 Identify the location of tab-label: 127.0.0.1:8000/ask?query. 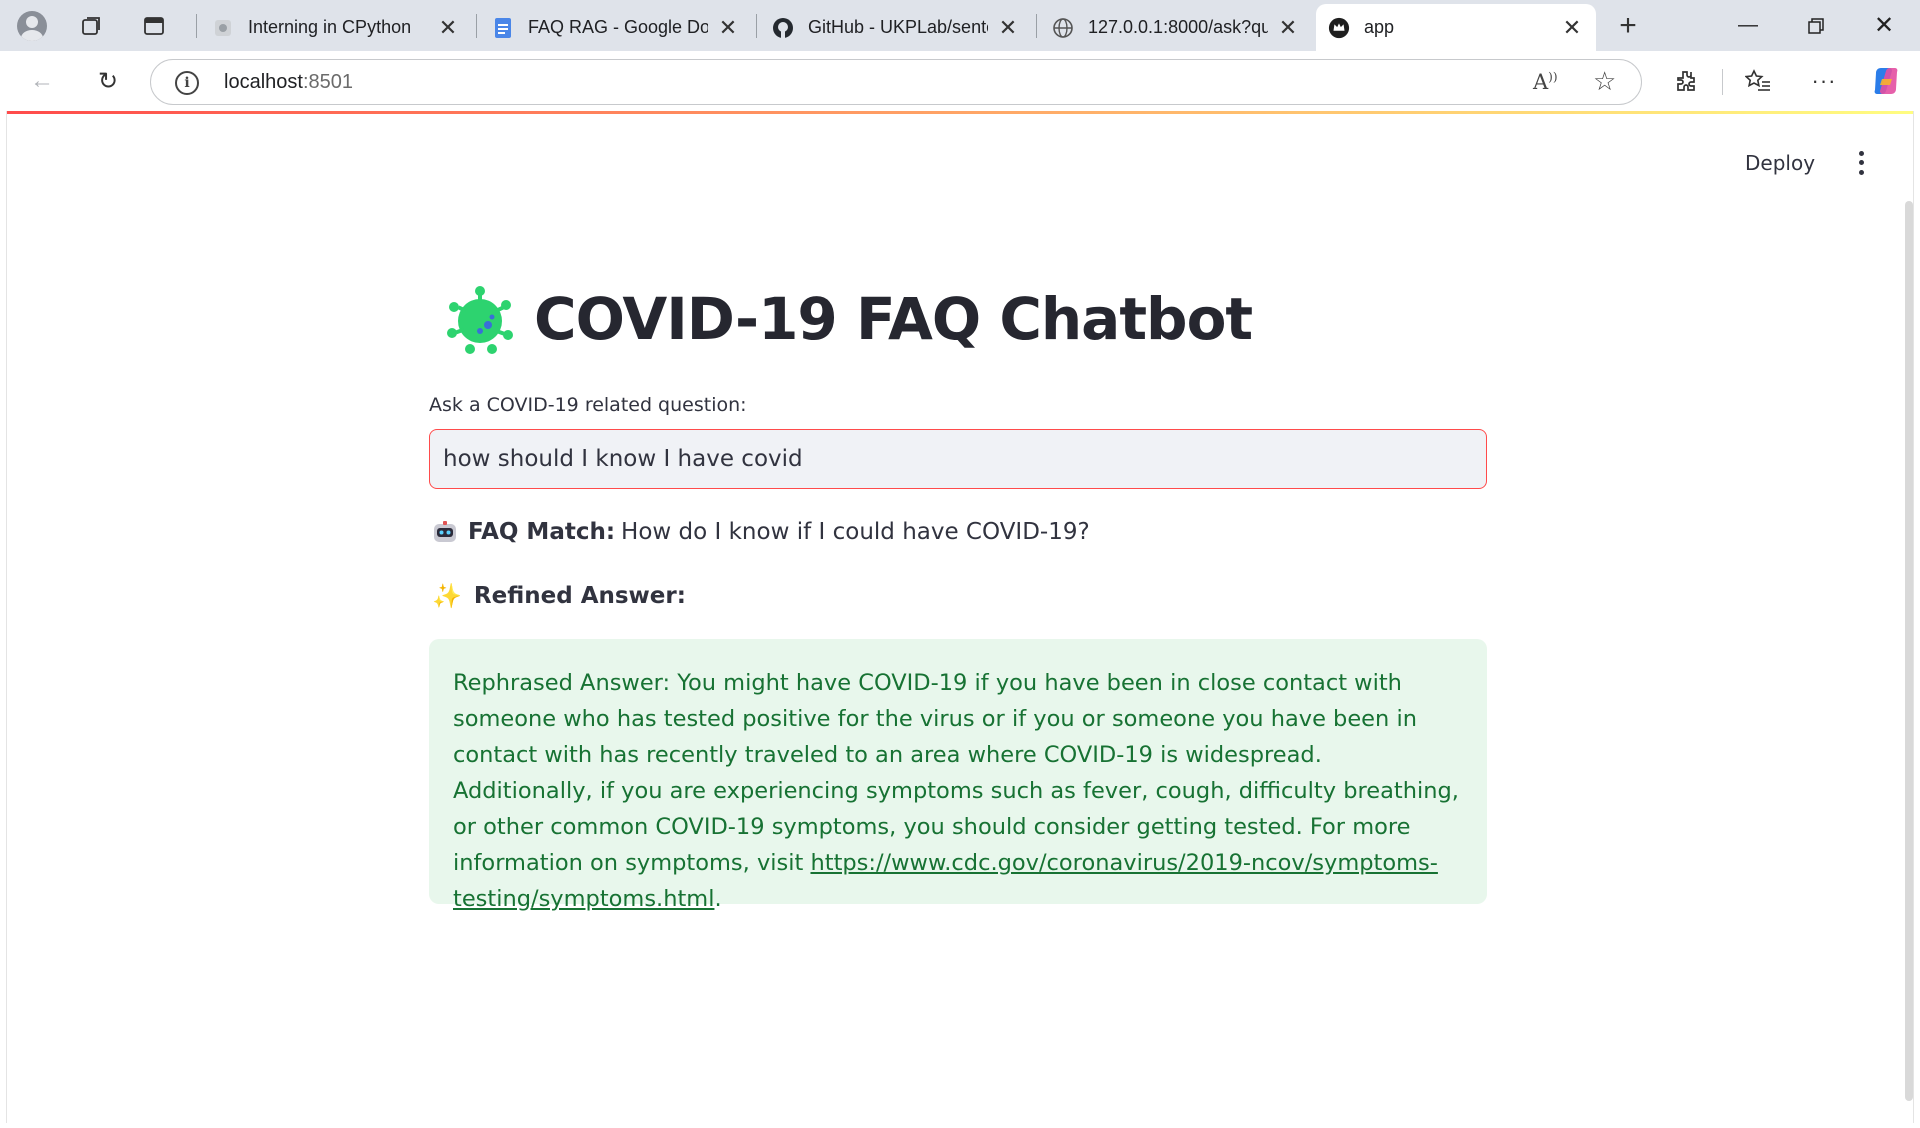
(1178, 27).